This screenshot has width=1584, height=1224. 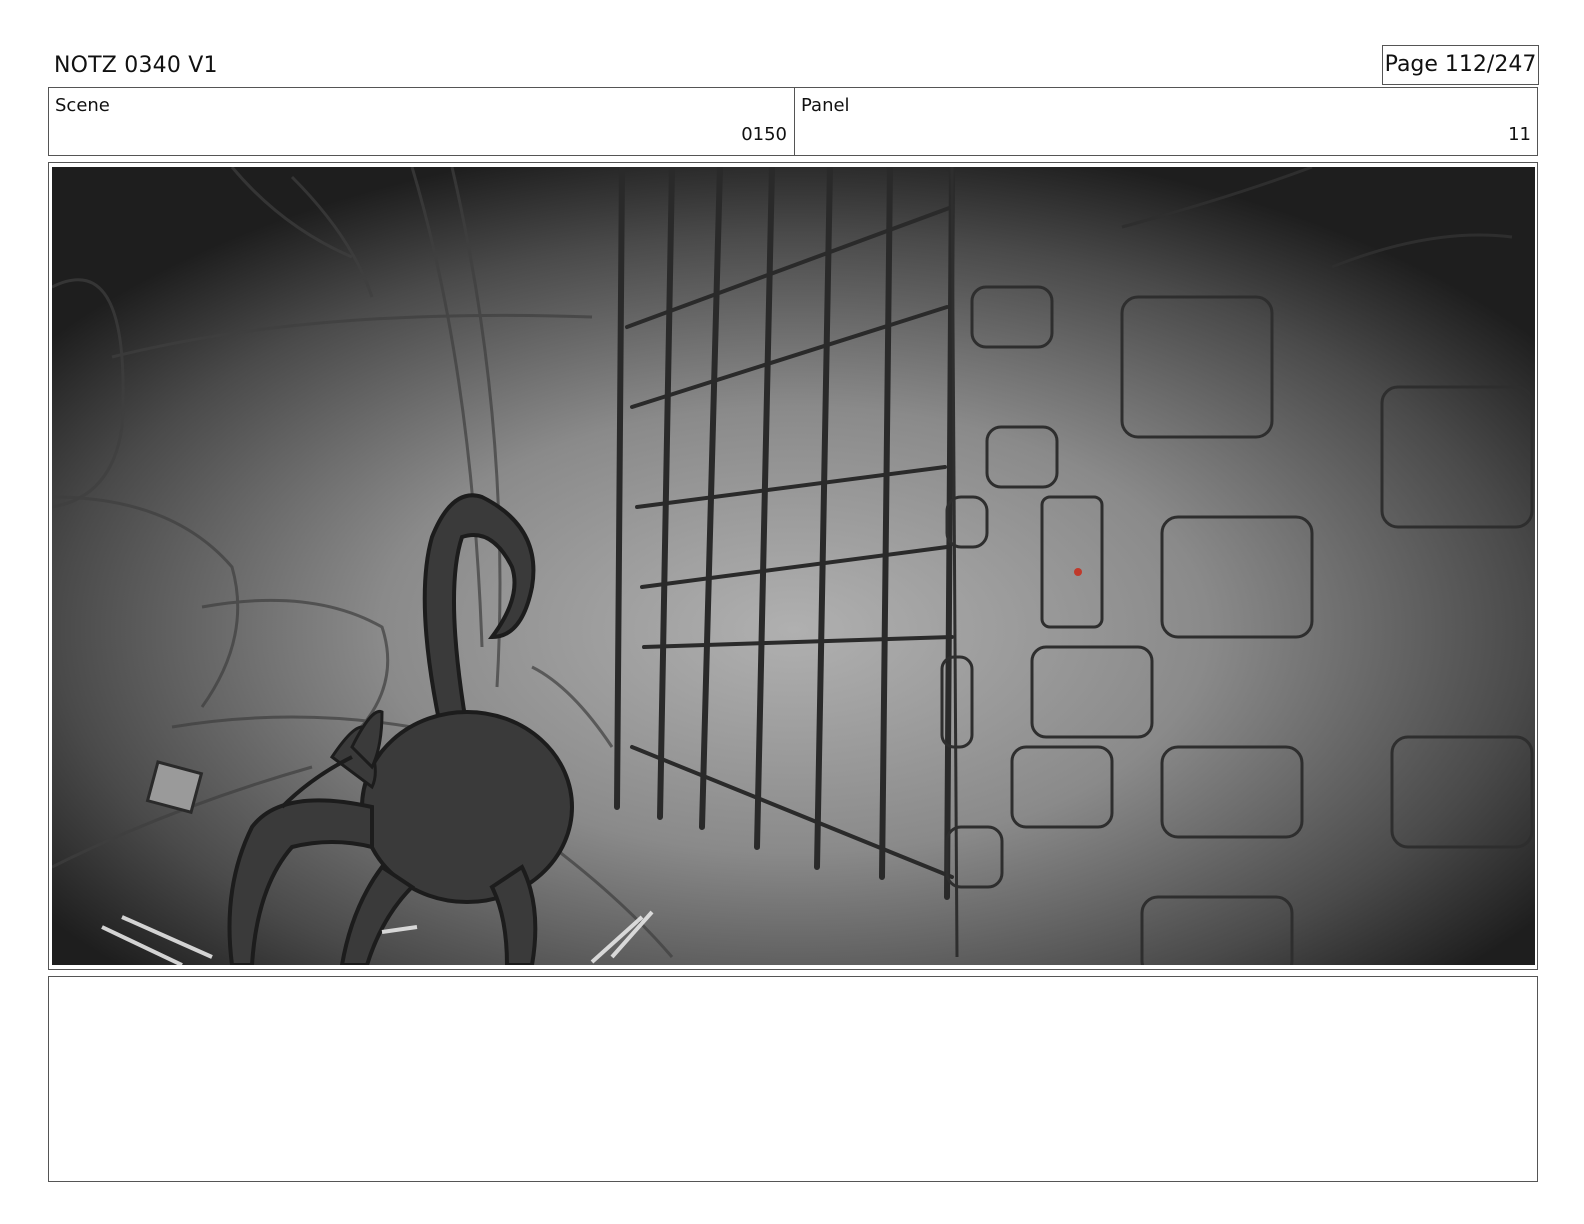 I want to click on keypad-light, so click(x=1078, y=572).